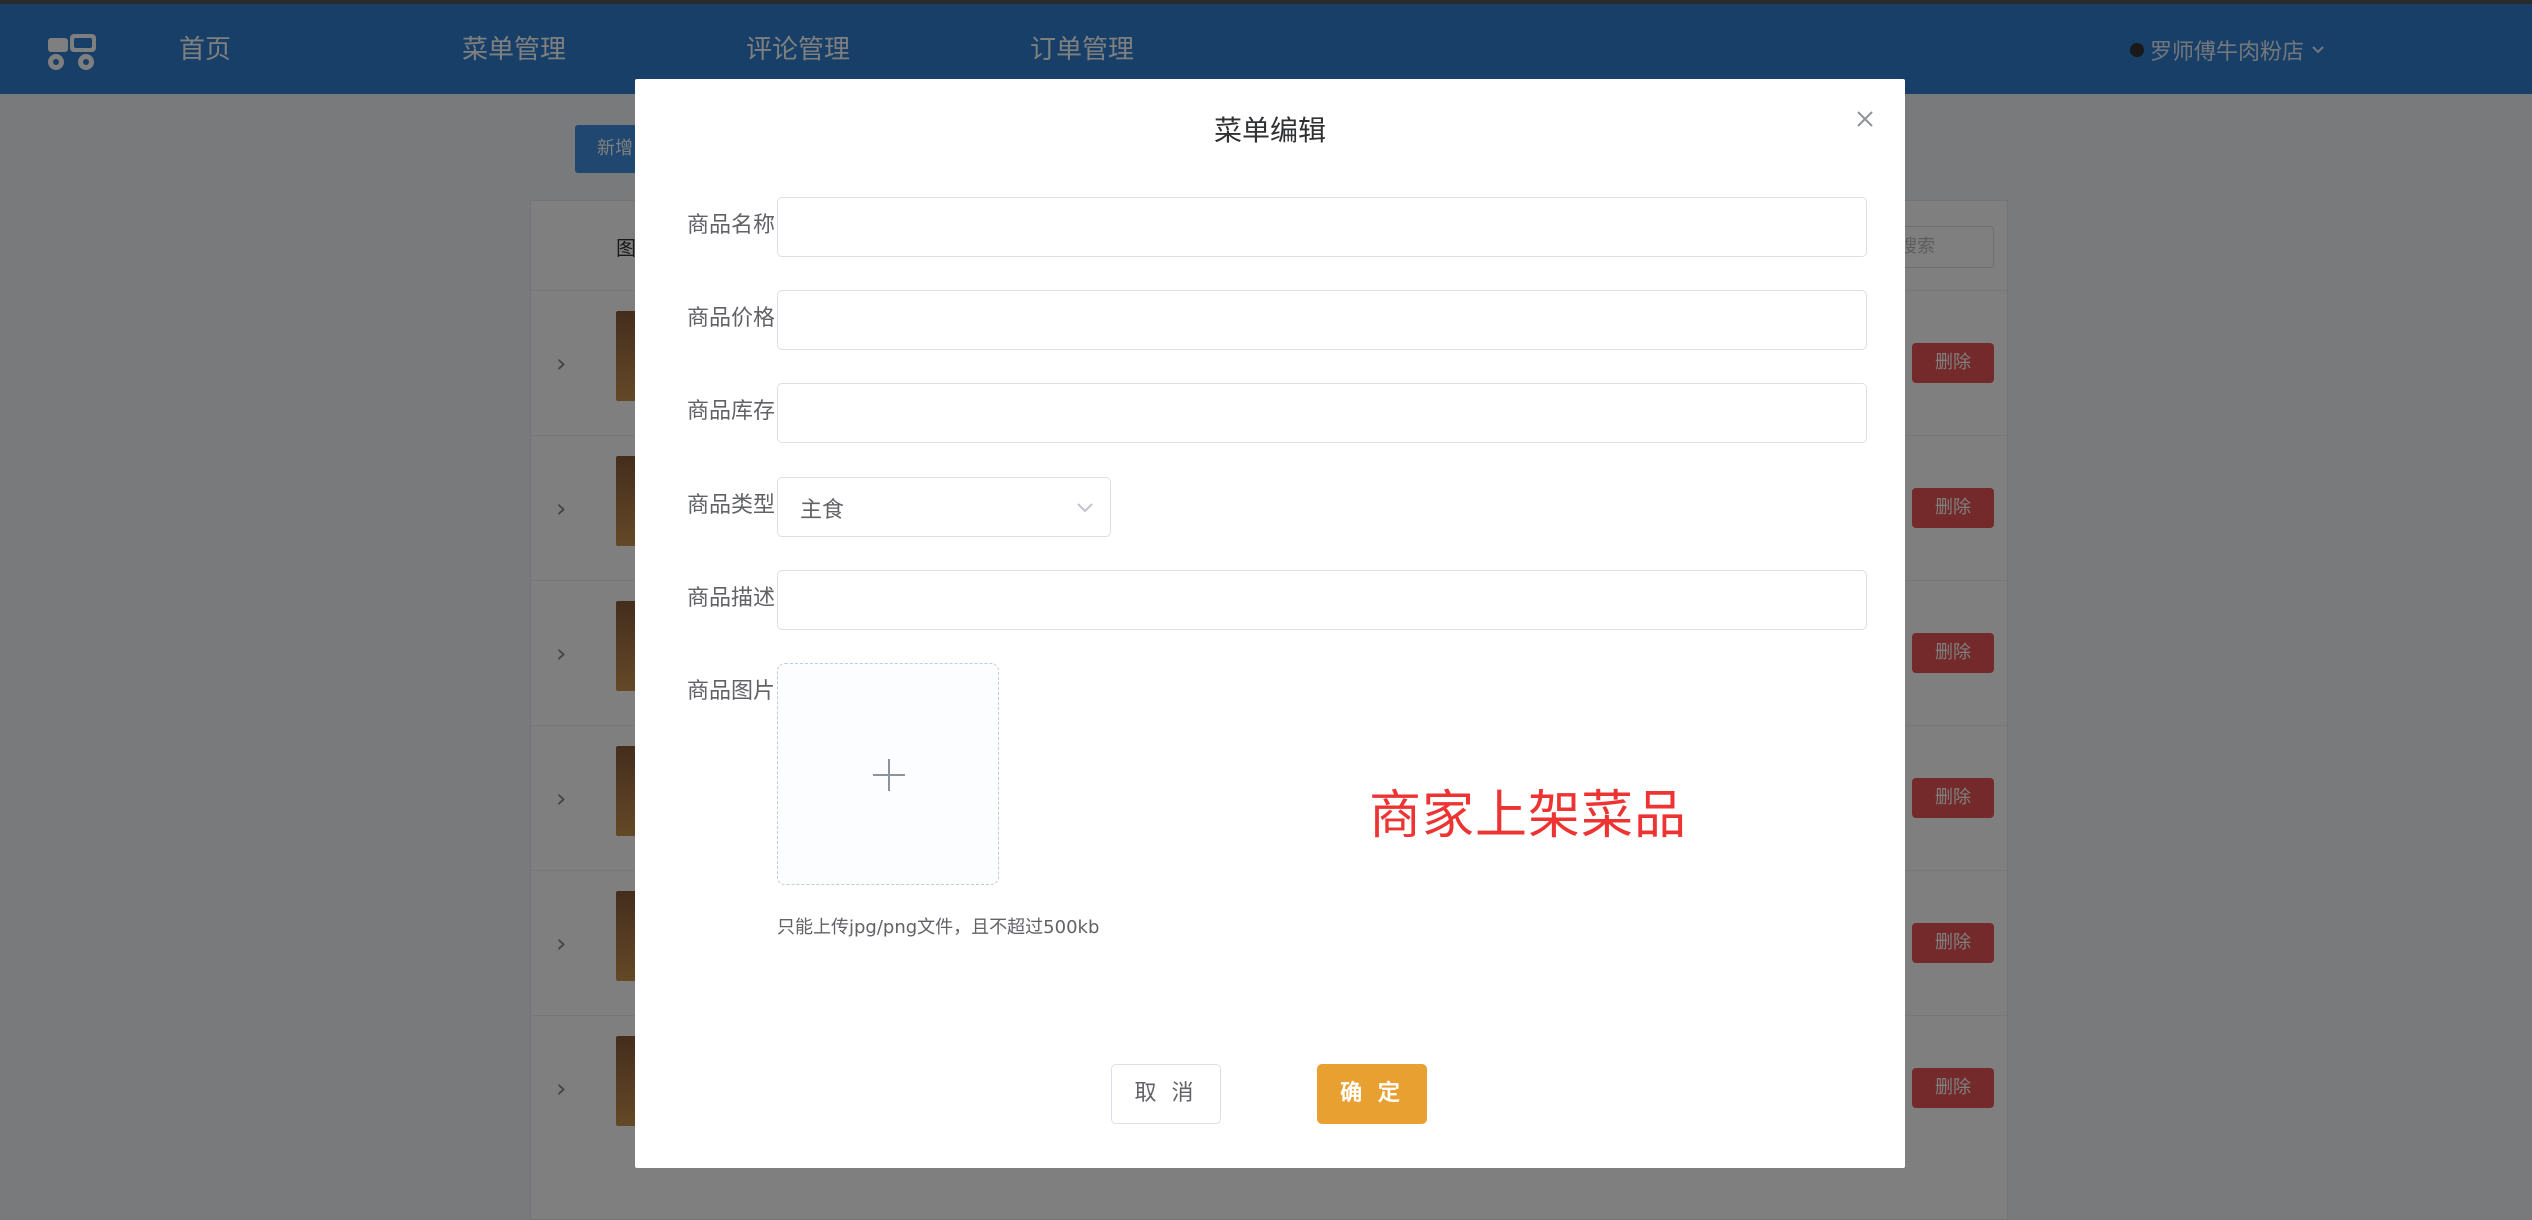 The width and height of the screenshot is (2532, 1220). Describe the element at coordinates (1085, 508) in the screenshot. I see `chevron-down-icon` at that location.